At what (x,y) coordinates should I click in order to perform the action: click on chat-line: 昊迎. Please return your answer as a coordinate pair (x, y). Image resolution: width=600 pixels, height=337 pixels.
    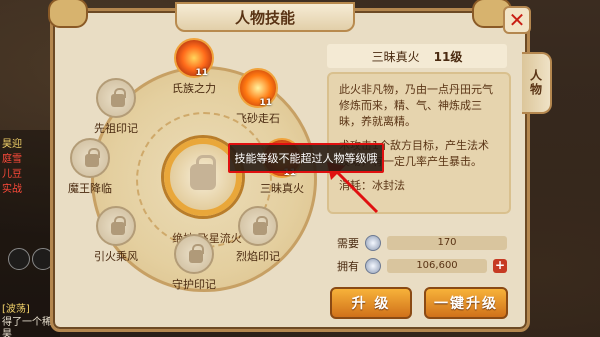
    Looking at the image, I should click on (12, 144).